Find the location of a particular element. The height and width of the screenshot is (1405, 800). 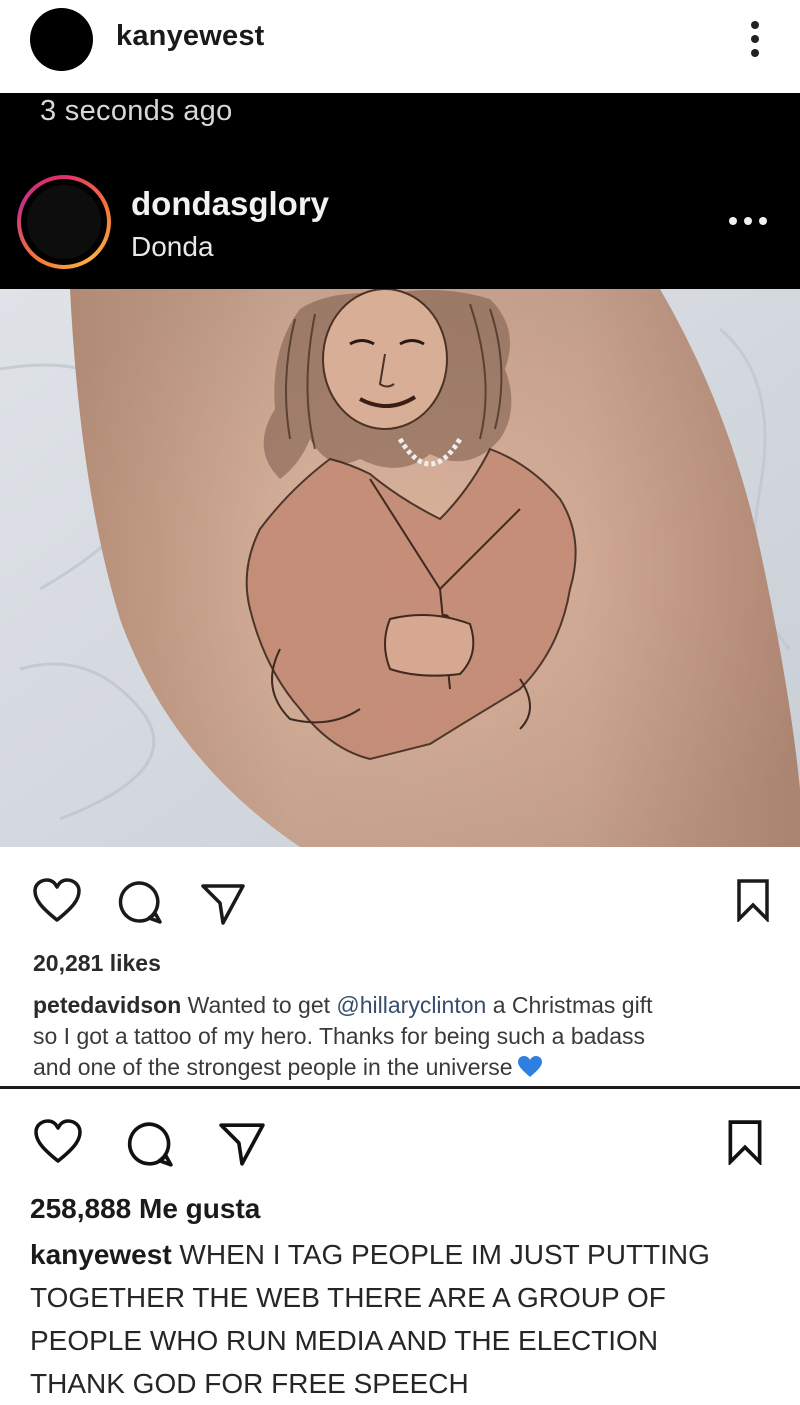

embedded-username: dondasglory is located at coordinates (230, 204).